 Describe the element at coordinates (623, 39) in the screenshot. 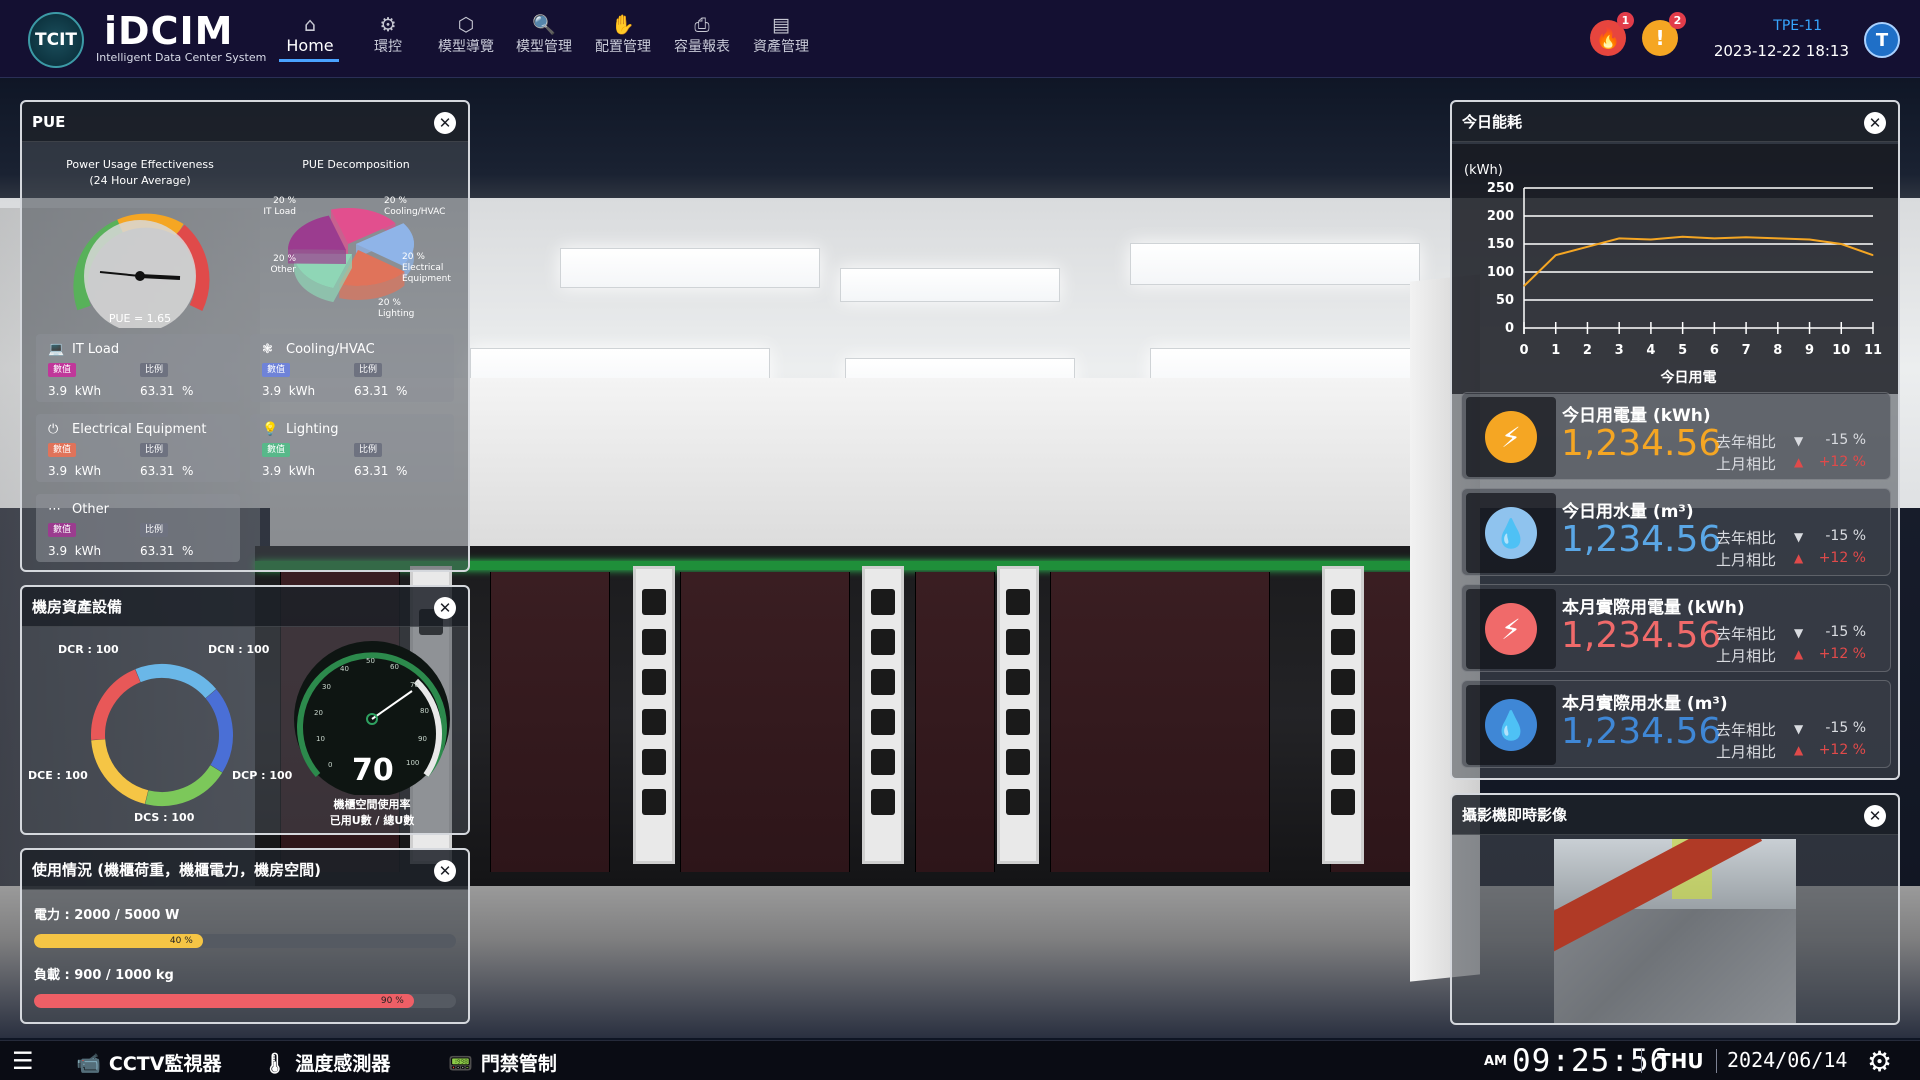

I see `nav-configuration-management: ✋ 配置管理` at that location.